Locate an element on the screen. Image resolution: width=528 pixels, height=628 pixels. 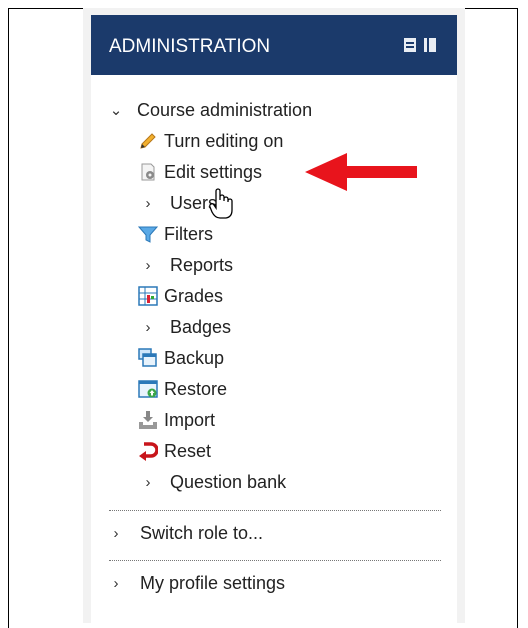
settings-gear-icon is located at coordinates (148, 172).